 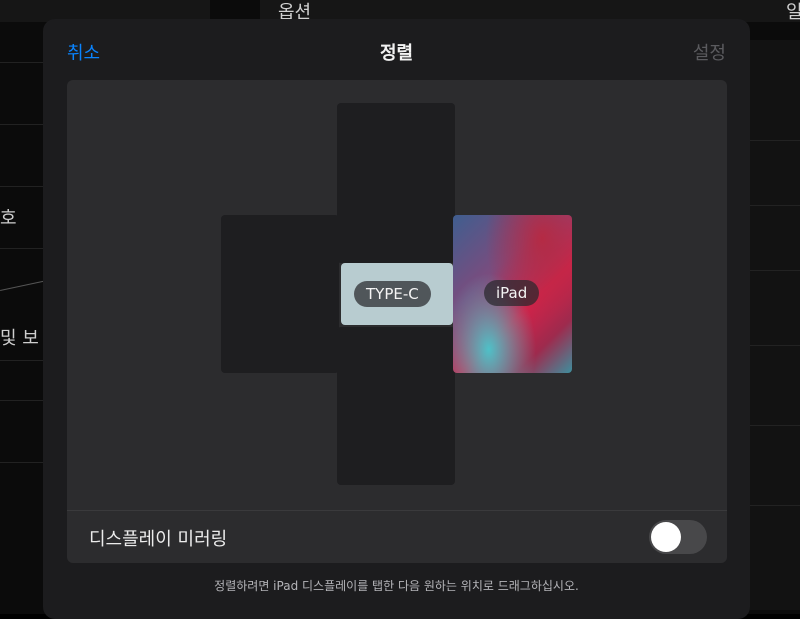 What do you see at coordinates (666, 537) in the screenshot?
I see `toggle-knob` at bounding box center [666, 537].